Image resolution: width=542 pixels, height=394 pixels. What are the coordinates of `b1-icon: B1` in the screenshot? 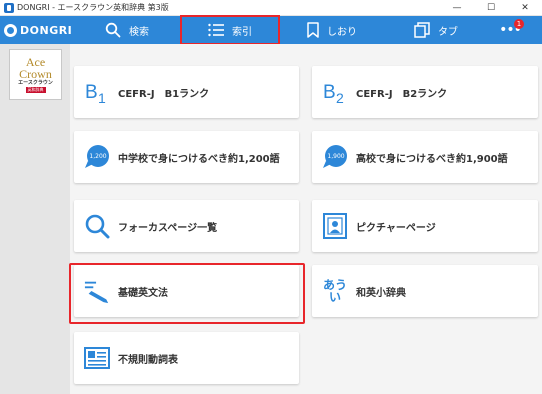 It's located at (97, 92).